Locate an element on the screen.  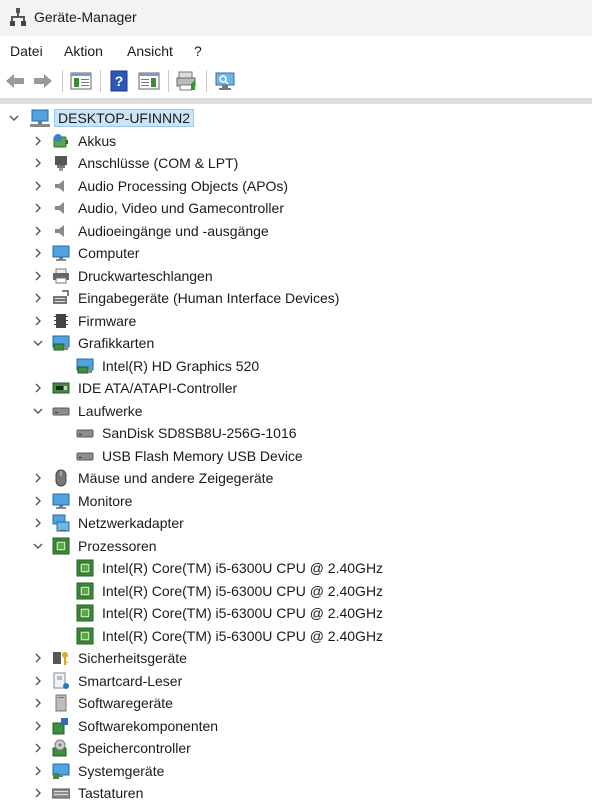
tree-category-item: Audioeingänge und -ausgänge is located at coordinates (296, 231).